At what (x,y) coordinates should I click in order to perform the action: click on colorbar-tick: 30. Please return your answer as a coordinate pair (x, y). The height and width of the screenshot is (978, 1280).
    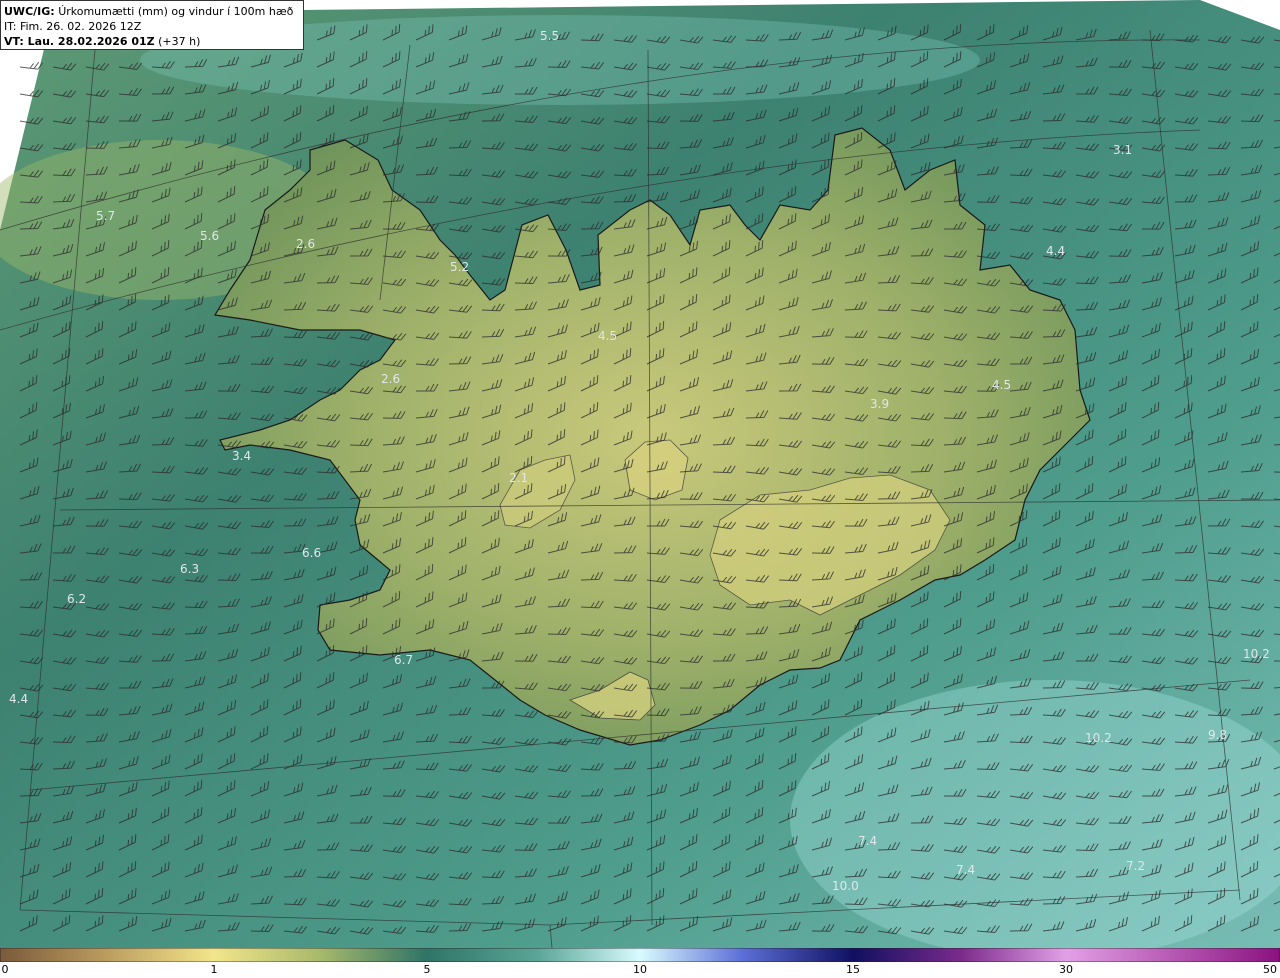
    Looking at the image, I should click on (1066, 969).